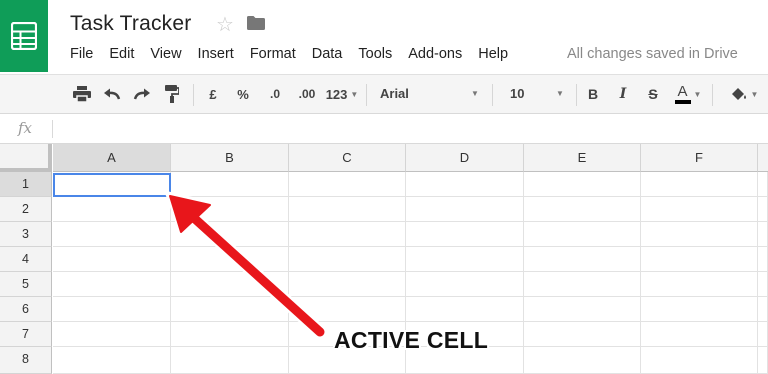 The height and width of the screenshot is (374, 768). Describe the element at coordinates (465, 158) in the screenshot. I see `column-header-d: D` at that location.